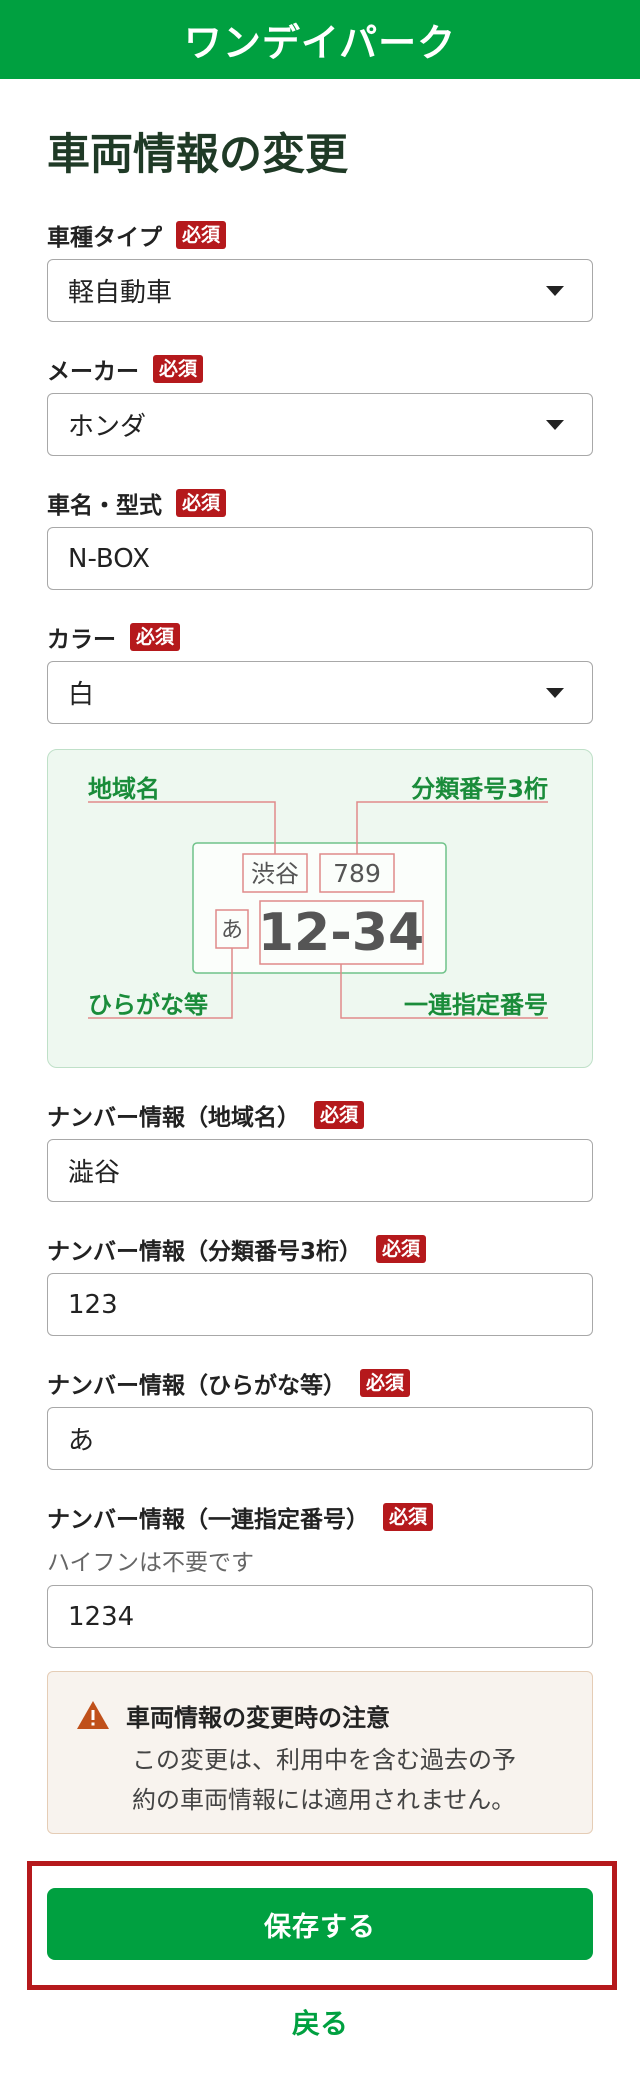 This screenshot has height=2090, width=640. Describe the element at coordinates (341, 933) in the screenshot. I see `sample-serial-text: 12-34` at that location.